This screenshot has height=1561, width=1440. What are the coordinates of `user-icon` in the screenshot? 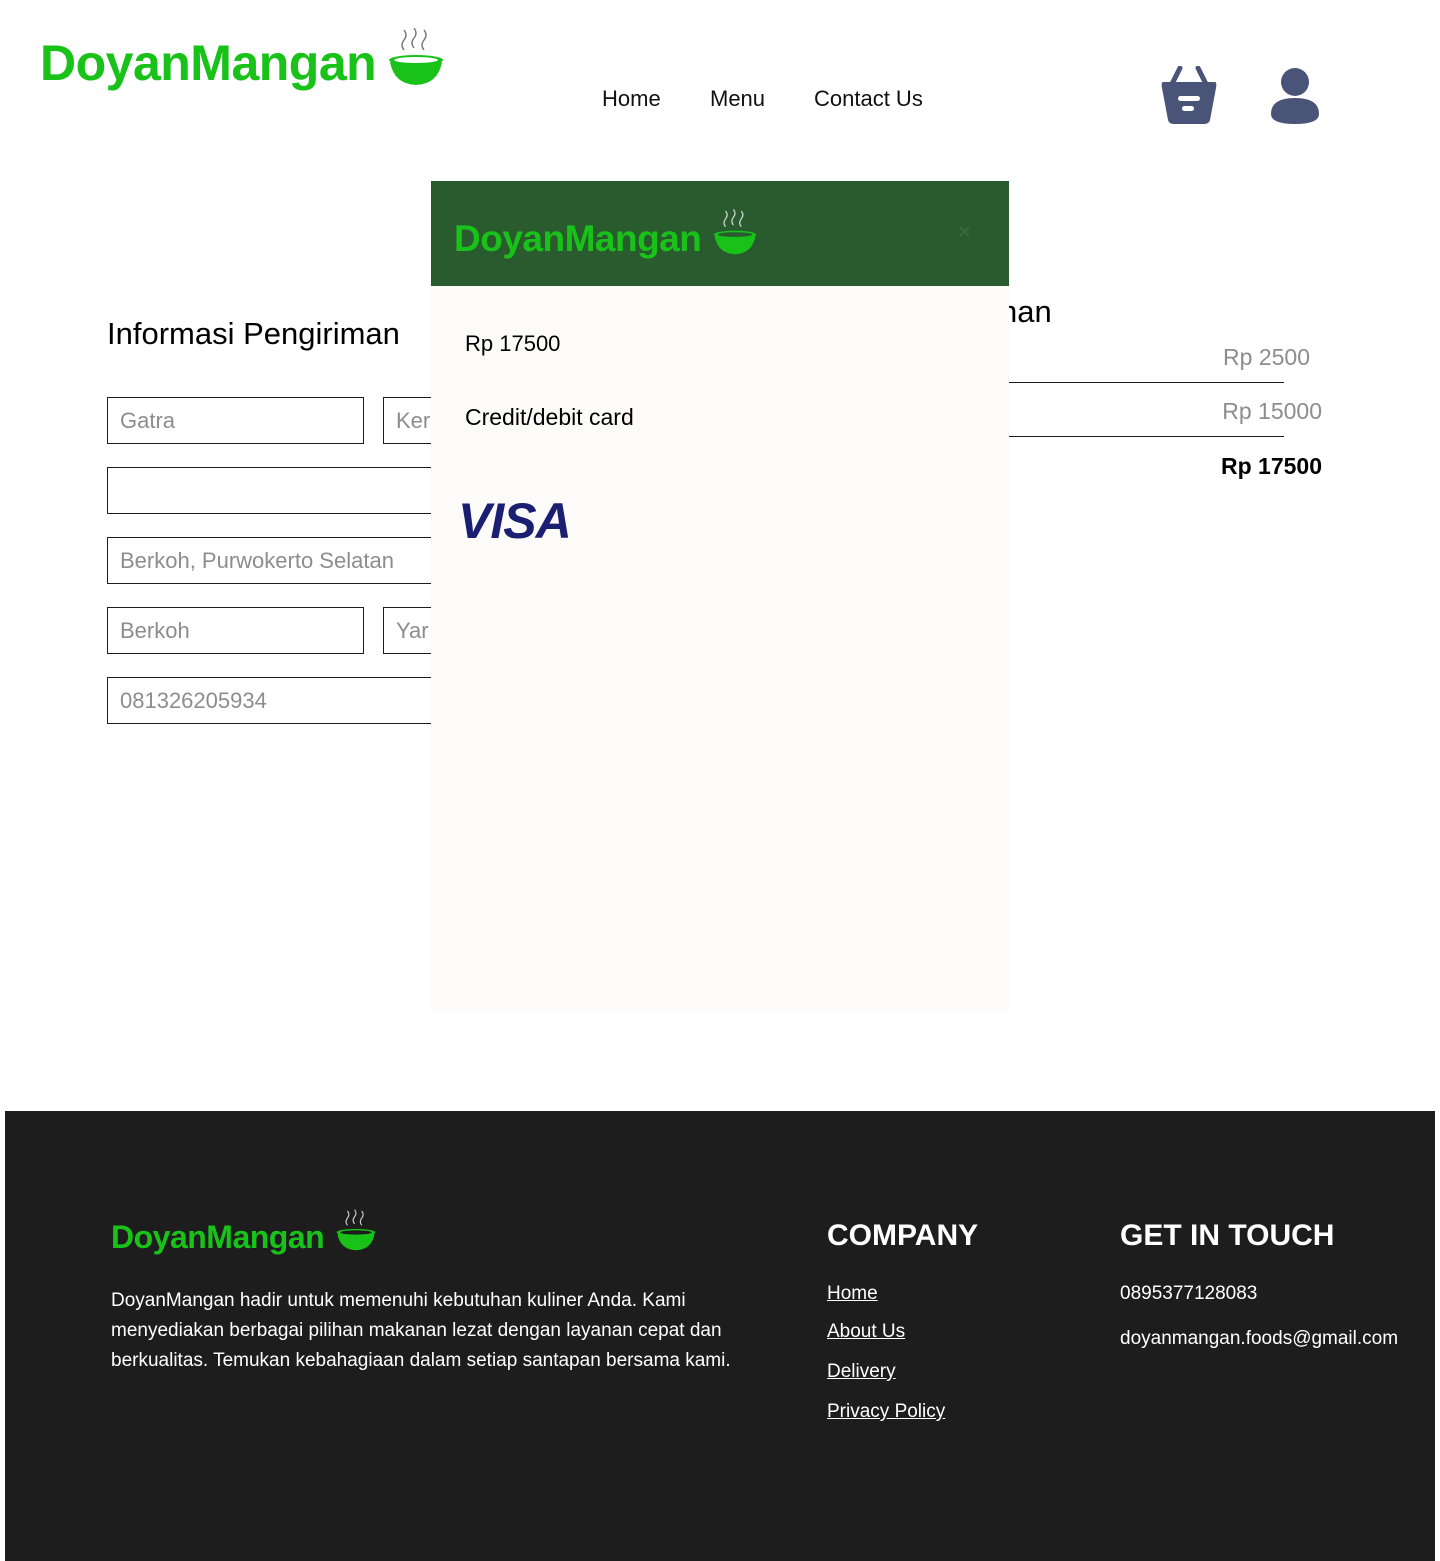 It's located at (1295, 96).